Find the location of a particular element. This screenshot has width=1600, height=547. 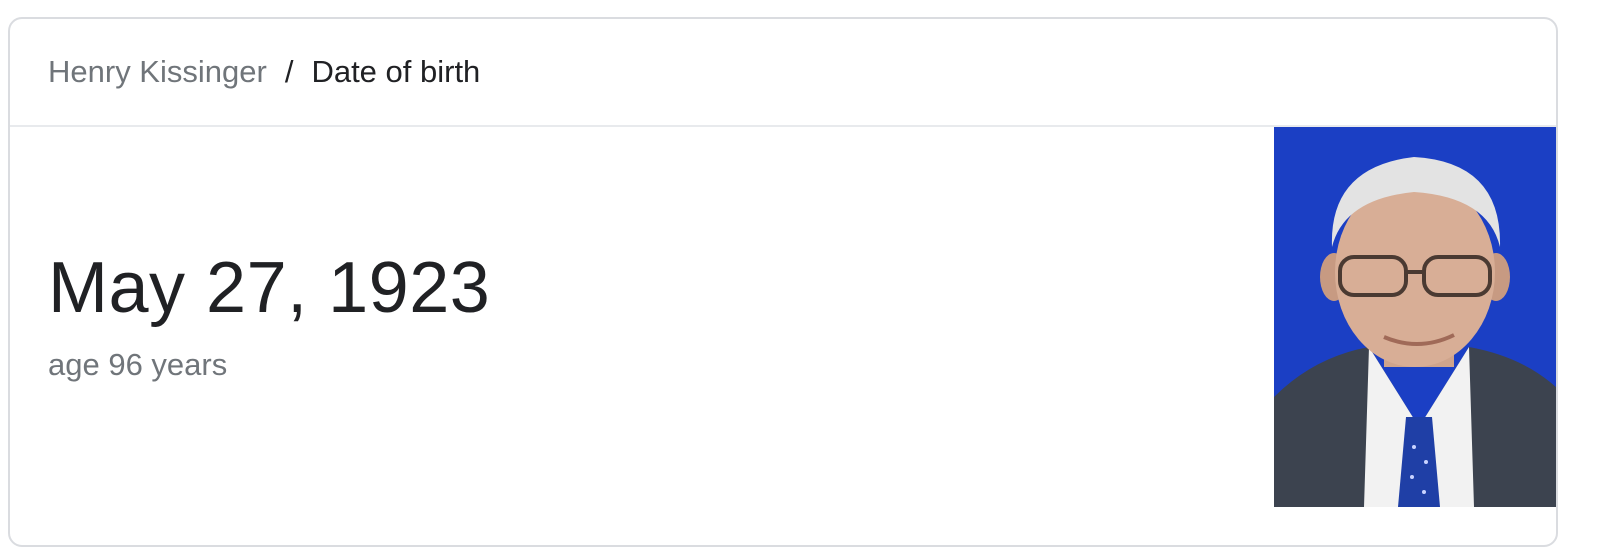

breadcrumb-attribute: Date of birth is located at coordinates (396, 71).